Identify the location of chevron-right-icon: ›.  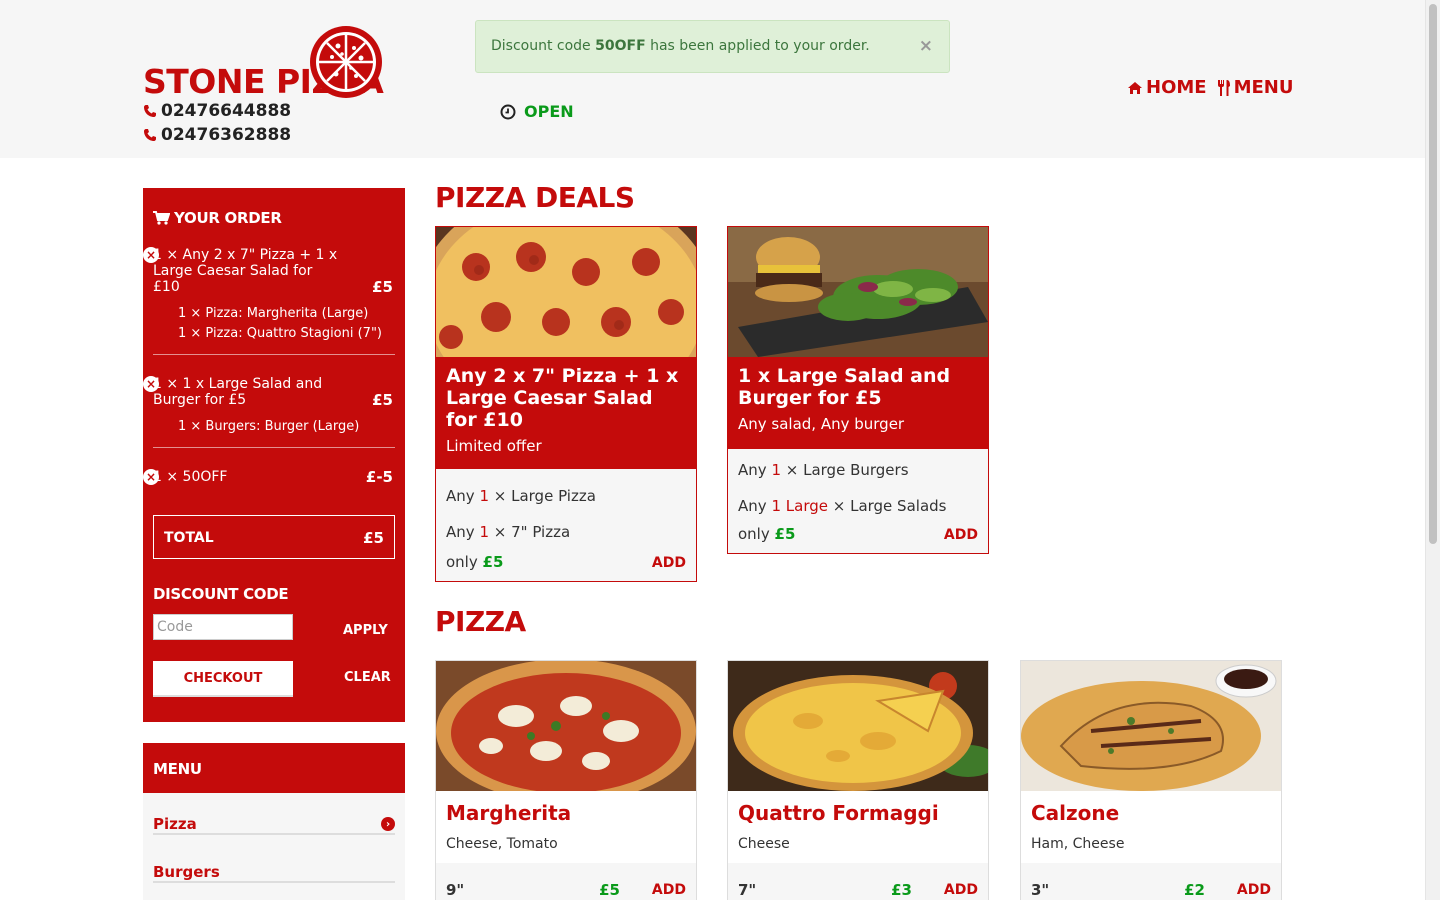
(388, 824).